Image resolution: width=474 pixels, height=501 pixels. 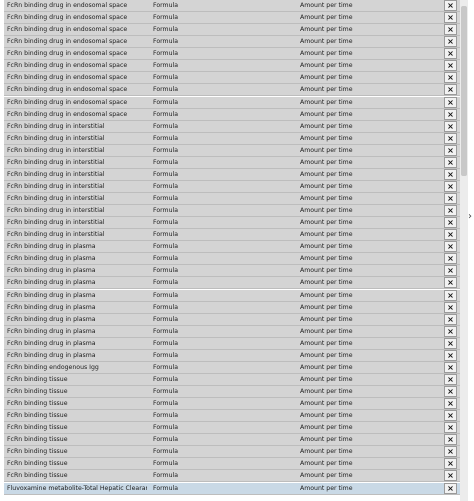 I want to click on vertical-scrollbar, so click(x=464, y=250).